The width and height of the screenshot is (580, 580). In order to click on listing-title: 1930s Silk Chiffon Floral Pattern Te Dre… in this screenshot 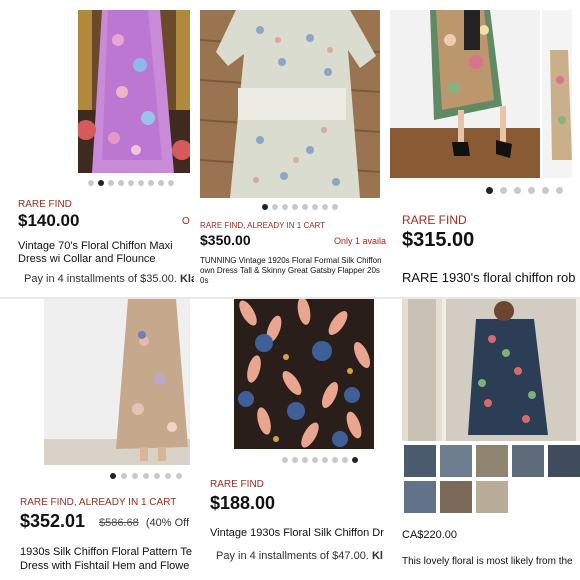, I will do `click(107, 559)`.